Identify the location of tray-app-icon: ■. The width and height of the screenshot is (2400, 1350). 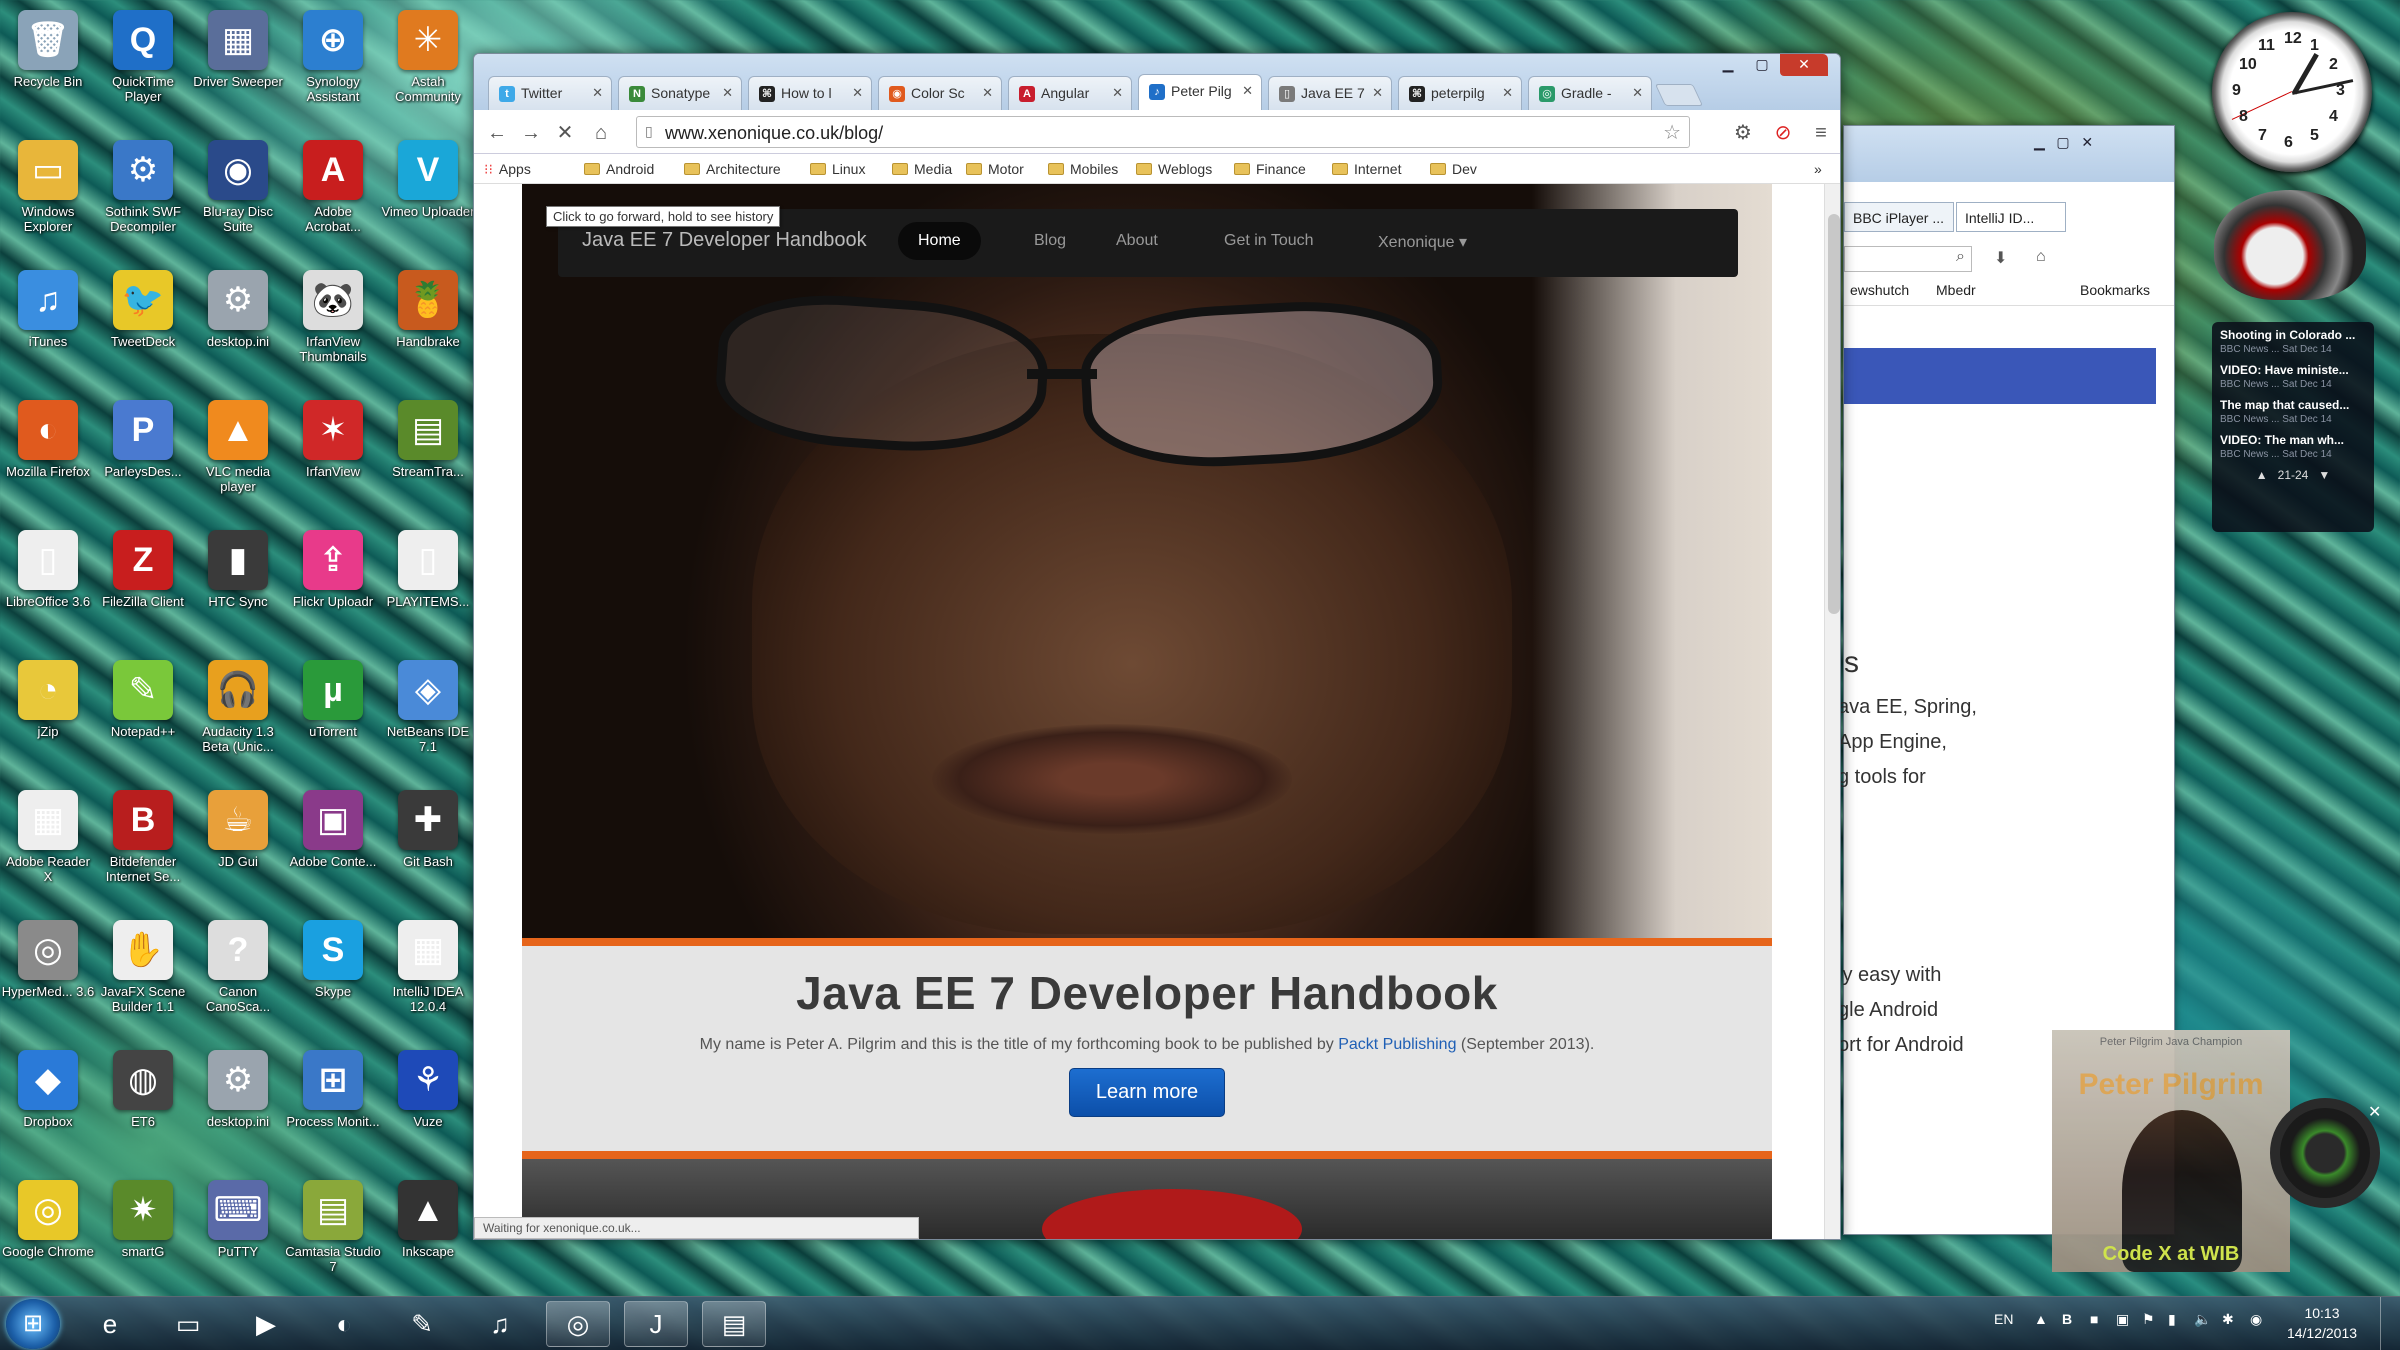
(2094, 1319).